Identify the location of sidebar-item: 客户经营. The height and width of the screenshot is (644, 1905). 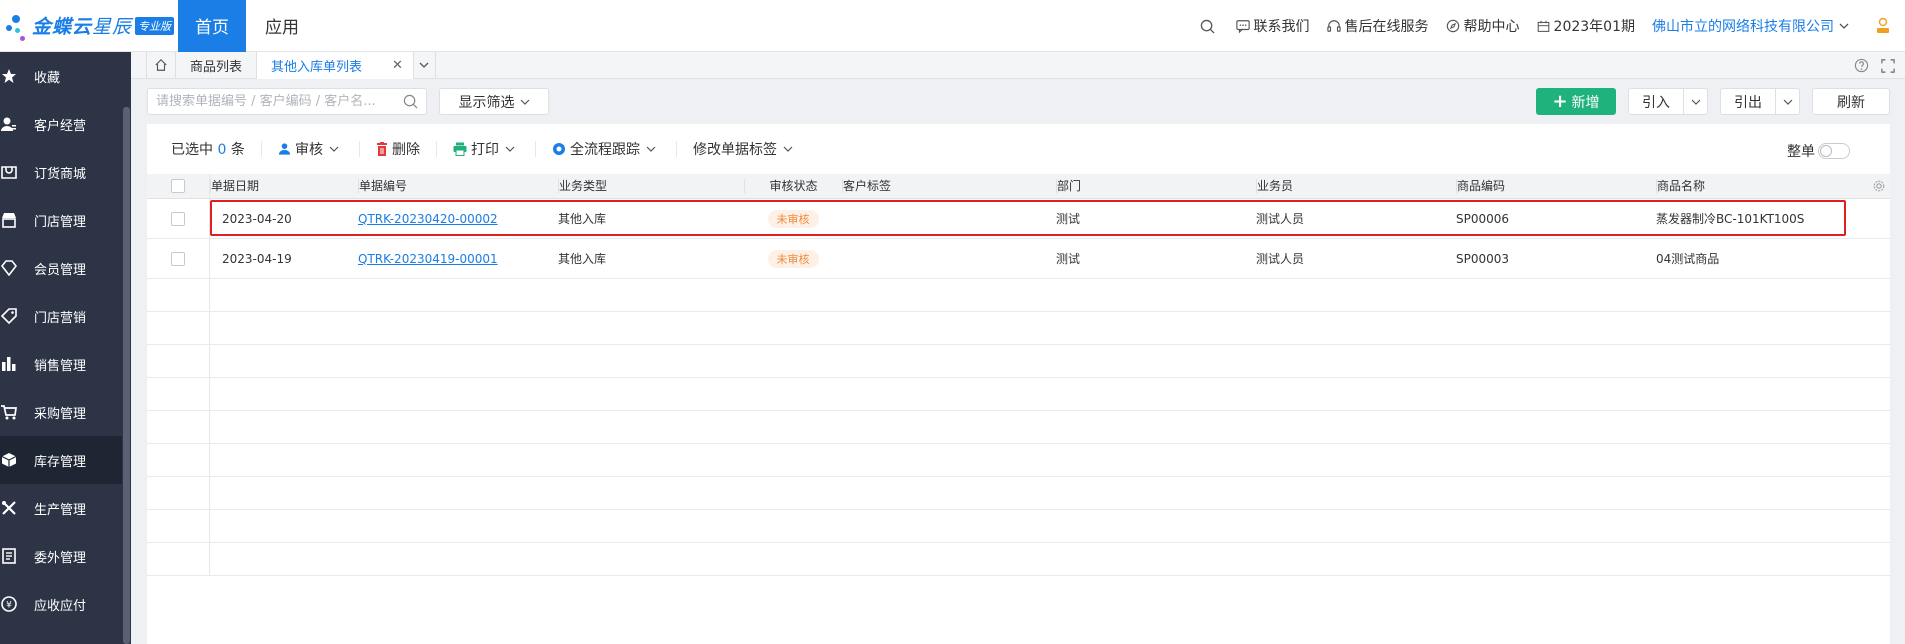
(65, 124).